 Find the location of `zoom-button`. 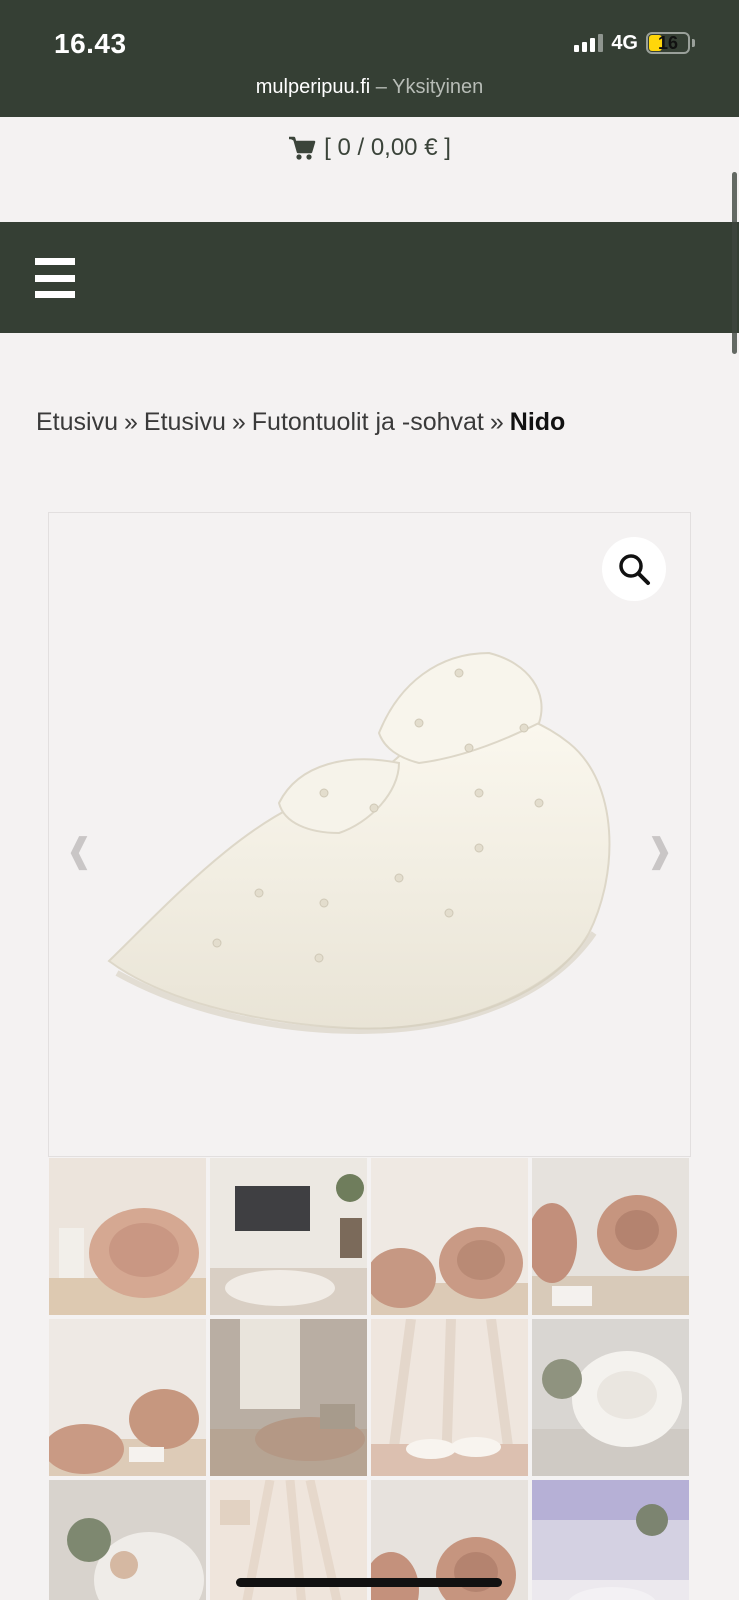

zoom-button is located at coordinates (634, 569).